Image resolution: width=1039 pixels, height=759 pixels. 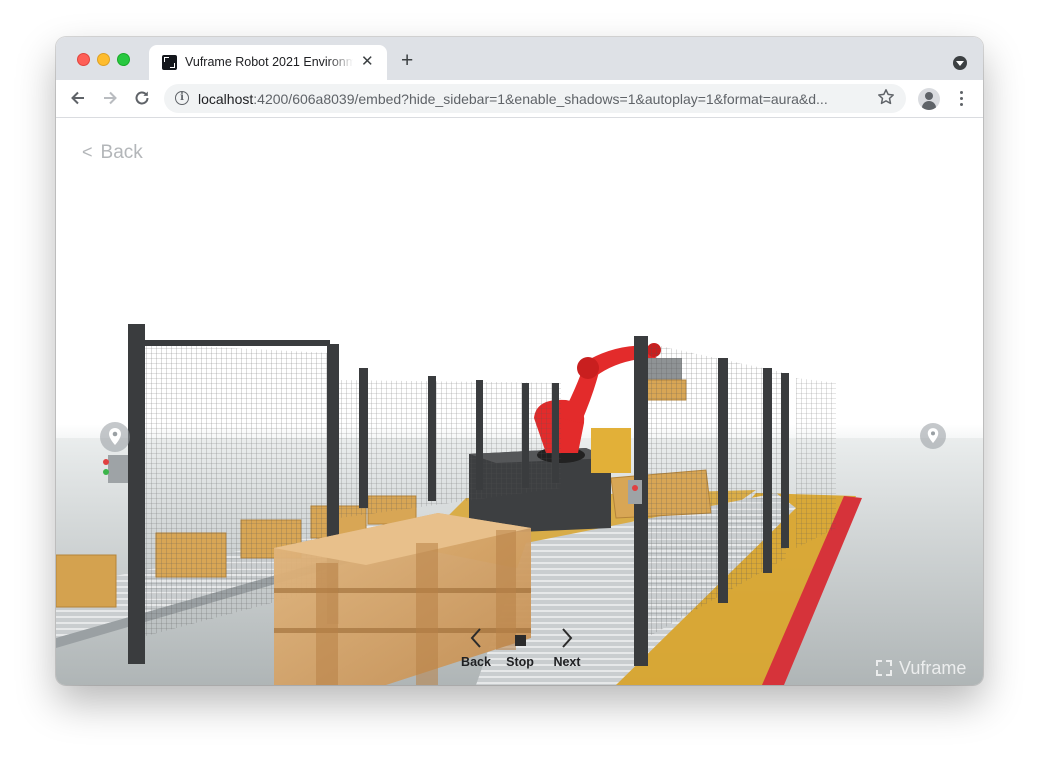 What do you see at coordinates (87, 152) in the screenshot?
I see `chevron-left-icon: <` at bounding box center [87, 152].